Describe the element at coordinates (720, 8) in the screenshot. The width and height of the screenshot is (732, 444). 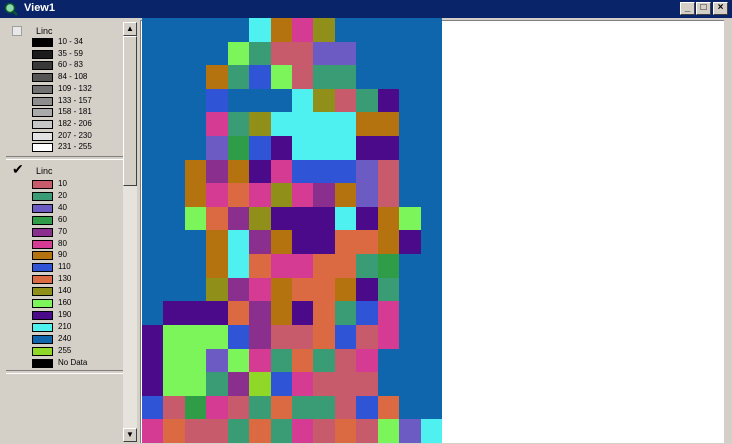
I see `close-button: ×` at that location.